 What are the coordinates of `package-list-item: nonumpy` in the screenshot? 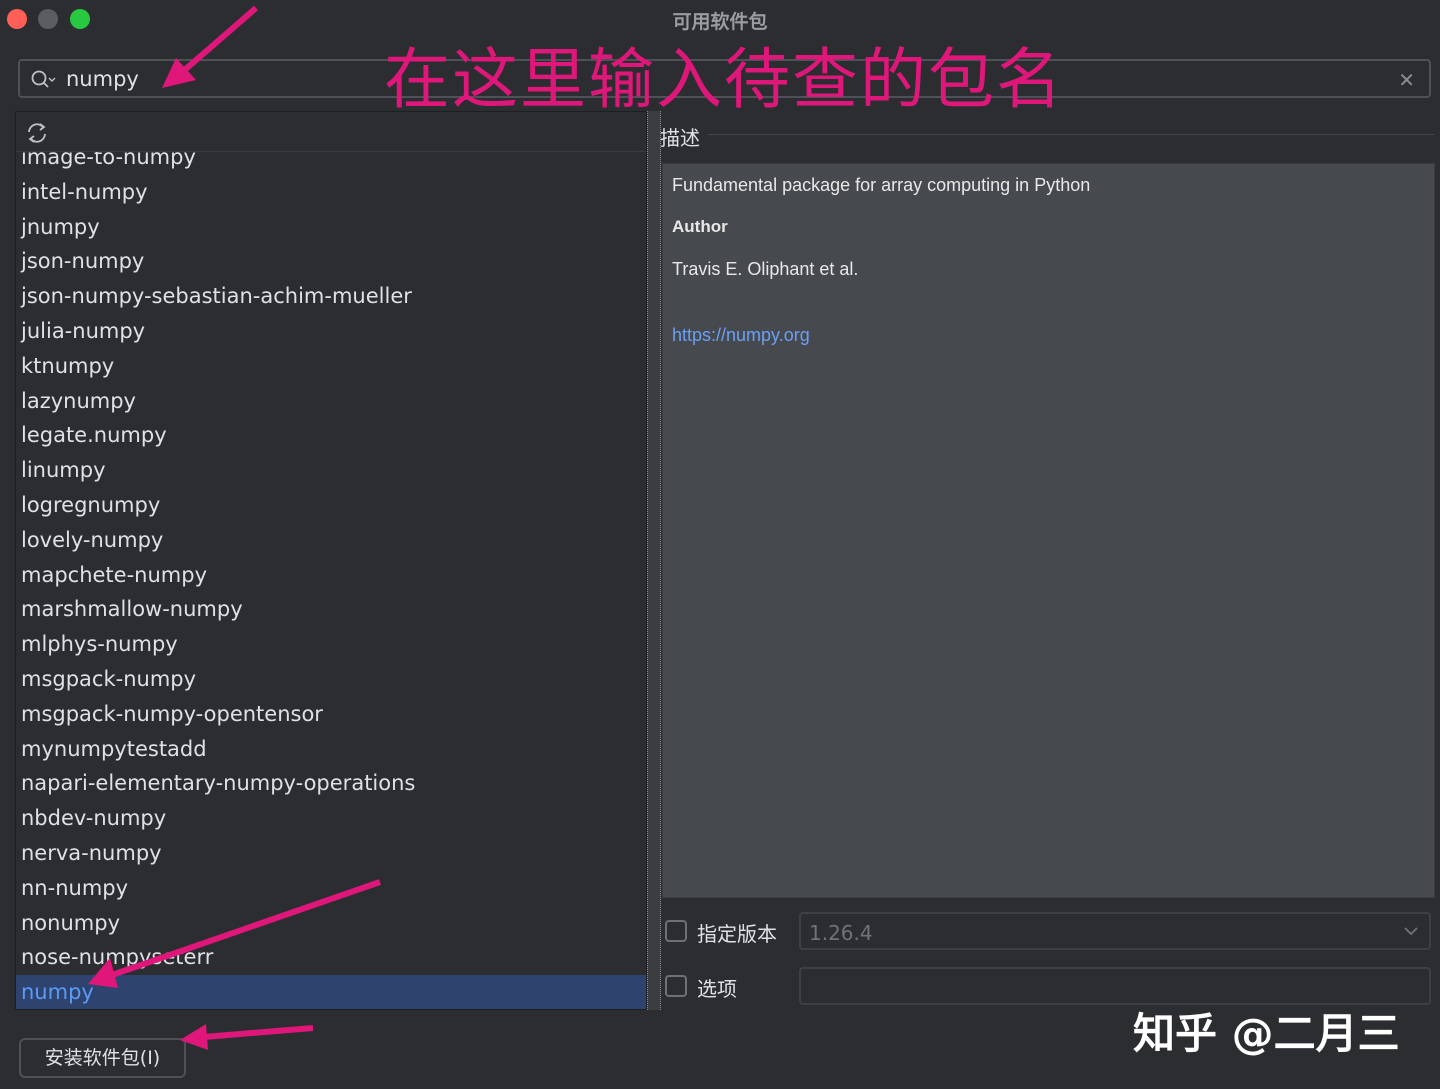 It's located at (331, 923).